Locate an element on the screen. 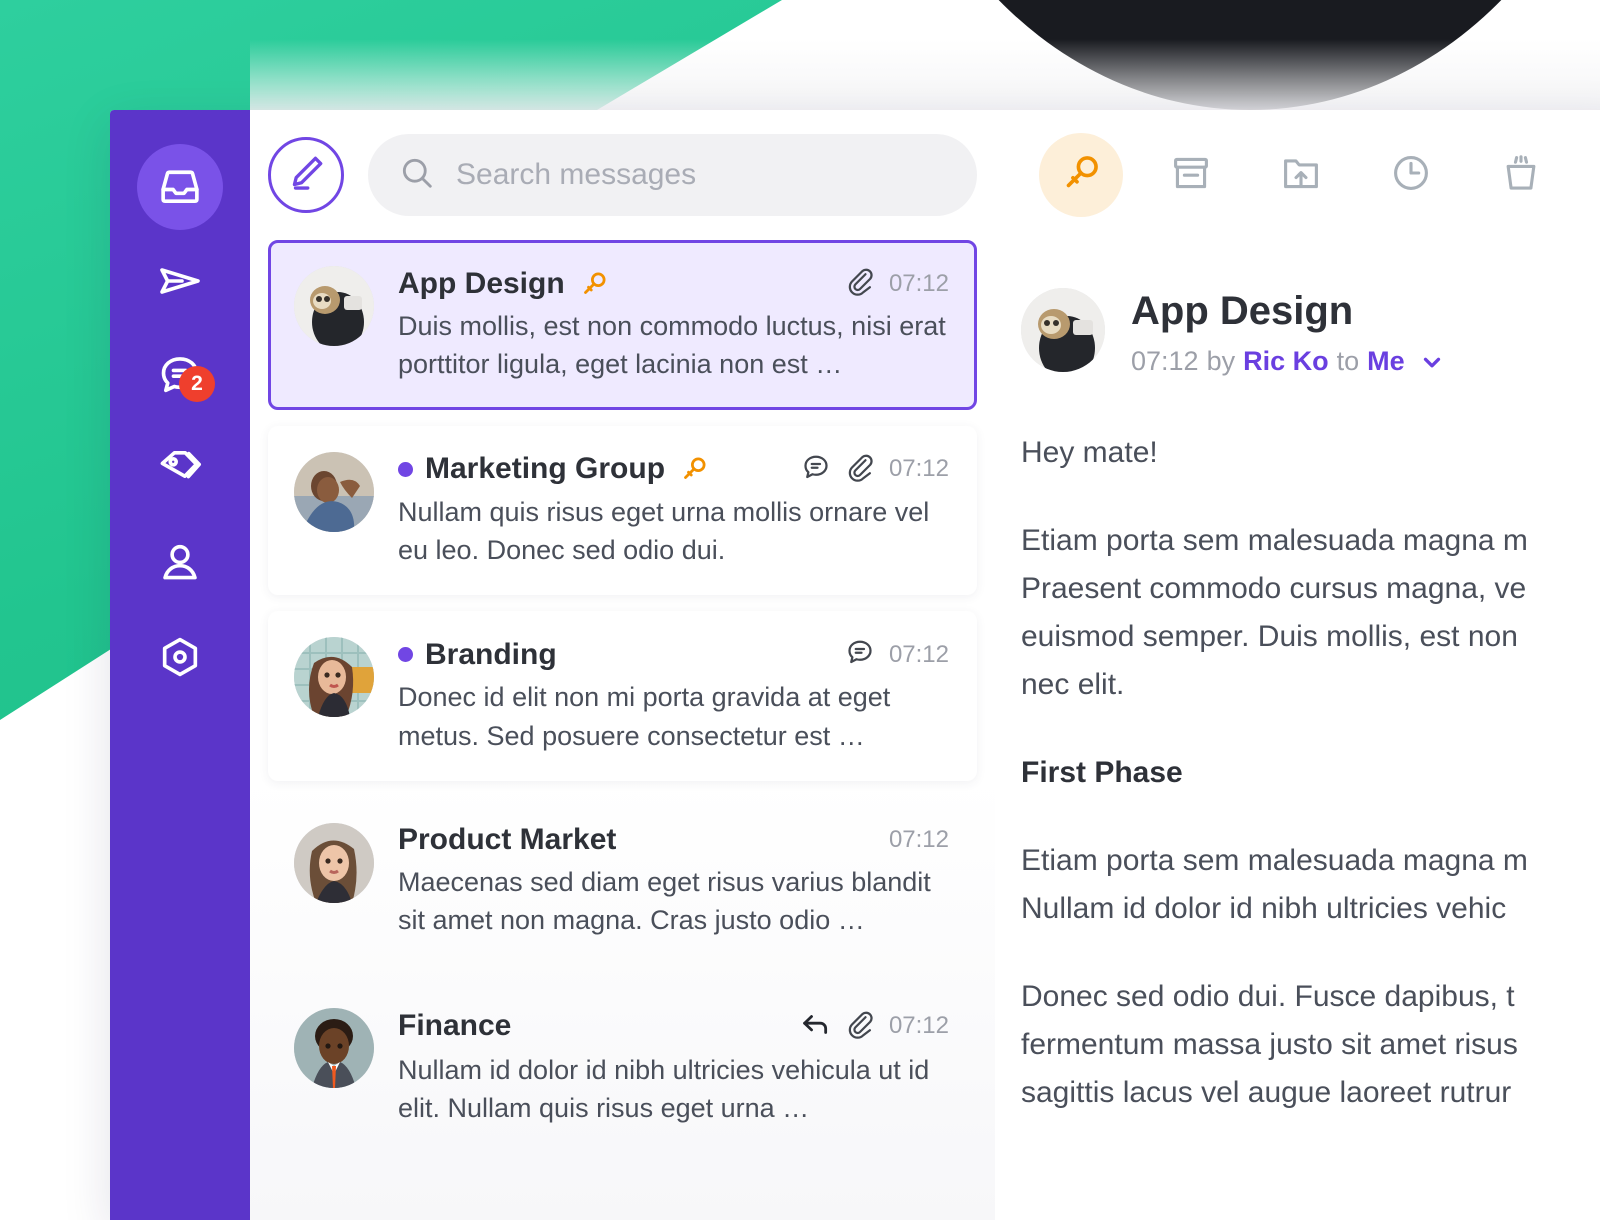 This screenshot has height=1220, width=1600. page-title: App Design is located at coordinates (1288, 311).